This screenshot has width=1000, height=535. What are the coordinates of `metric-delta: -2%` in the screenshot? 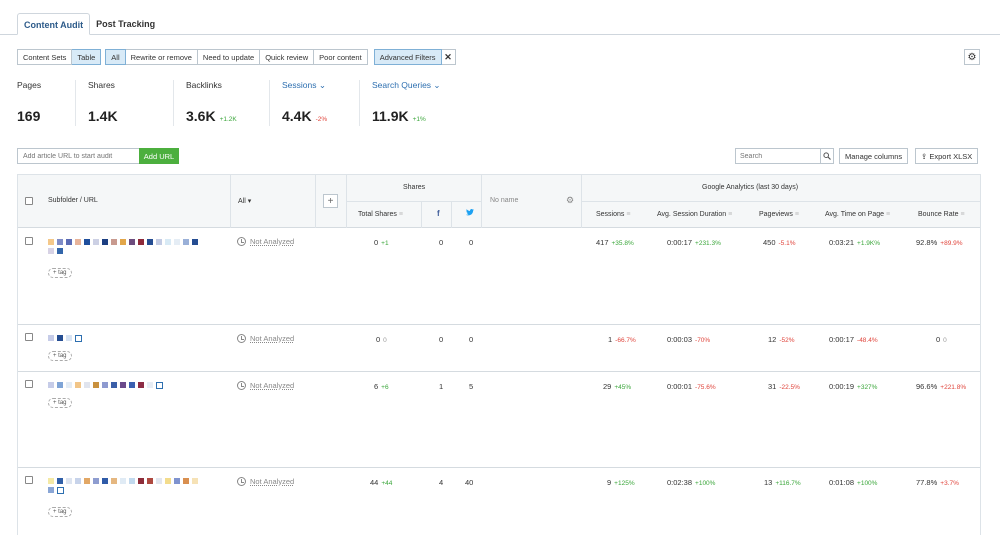 It's located at (321, 119).